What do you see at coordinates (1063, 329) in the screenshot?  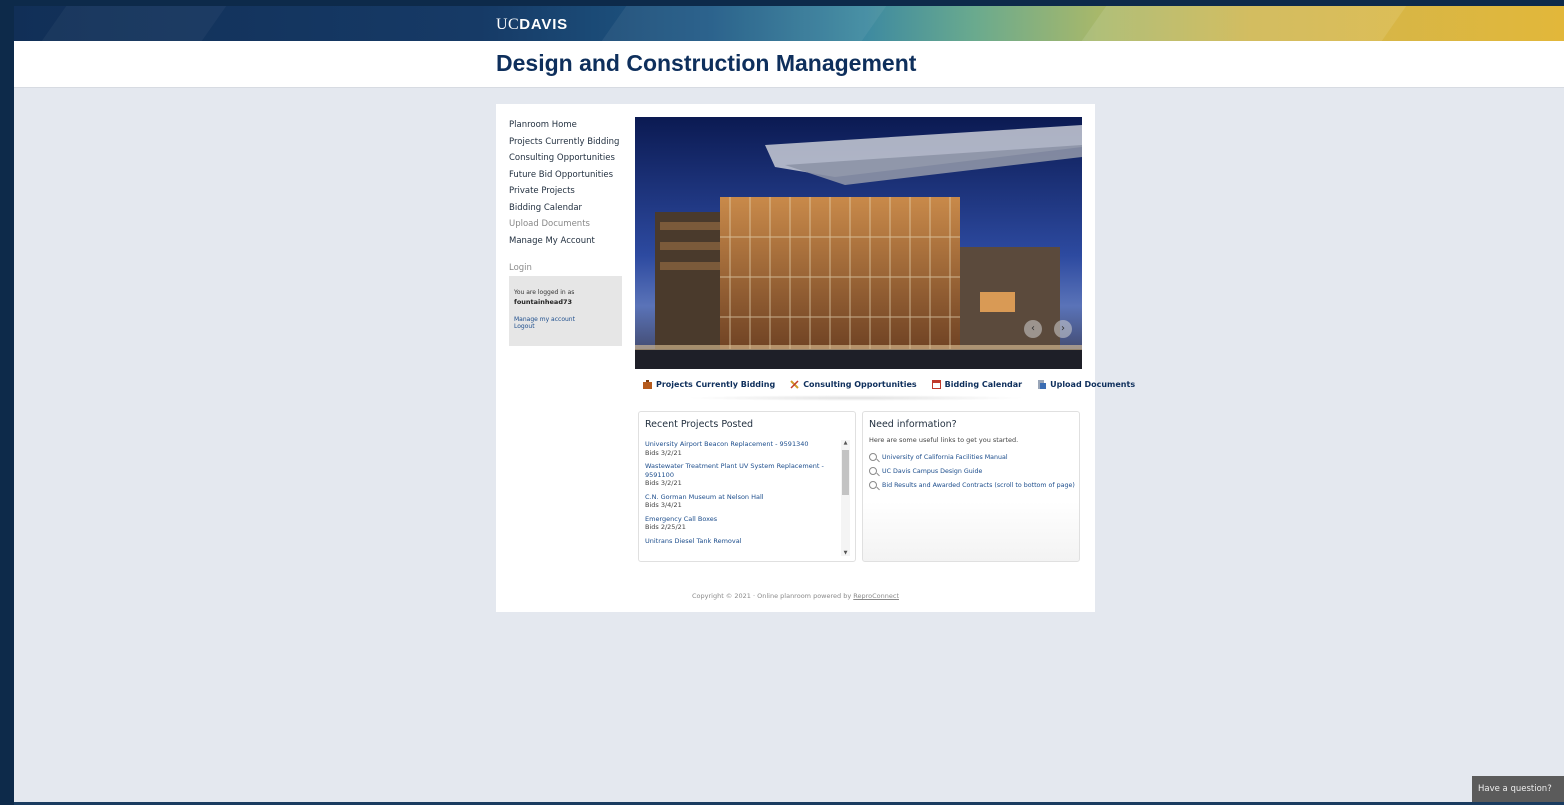 I see `slider-next-button: ›` at bounding box center [1063, 329].